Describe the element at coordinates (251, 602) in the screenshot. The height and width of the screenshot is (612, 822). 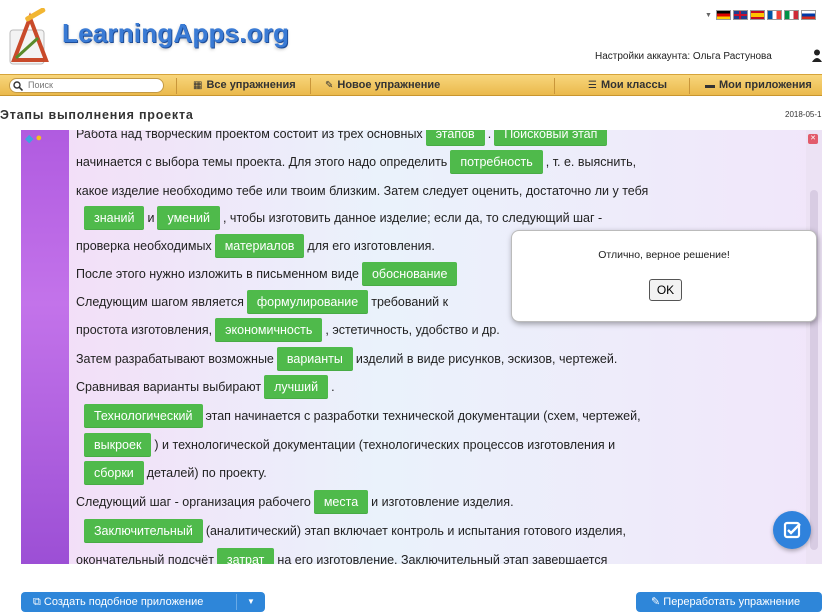
I see `caret-down-icon: ▼` at that location.